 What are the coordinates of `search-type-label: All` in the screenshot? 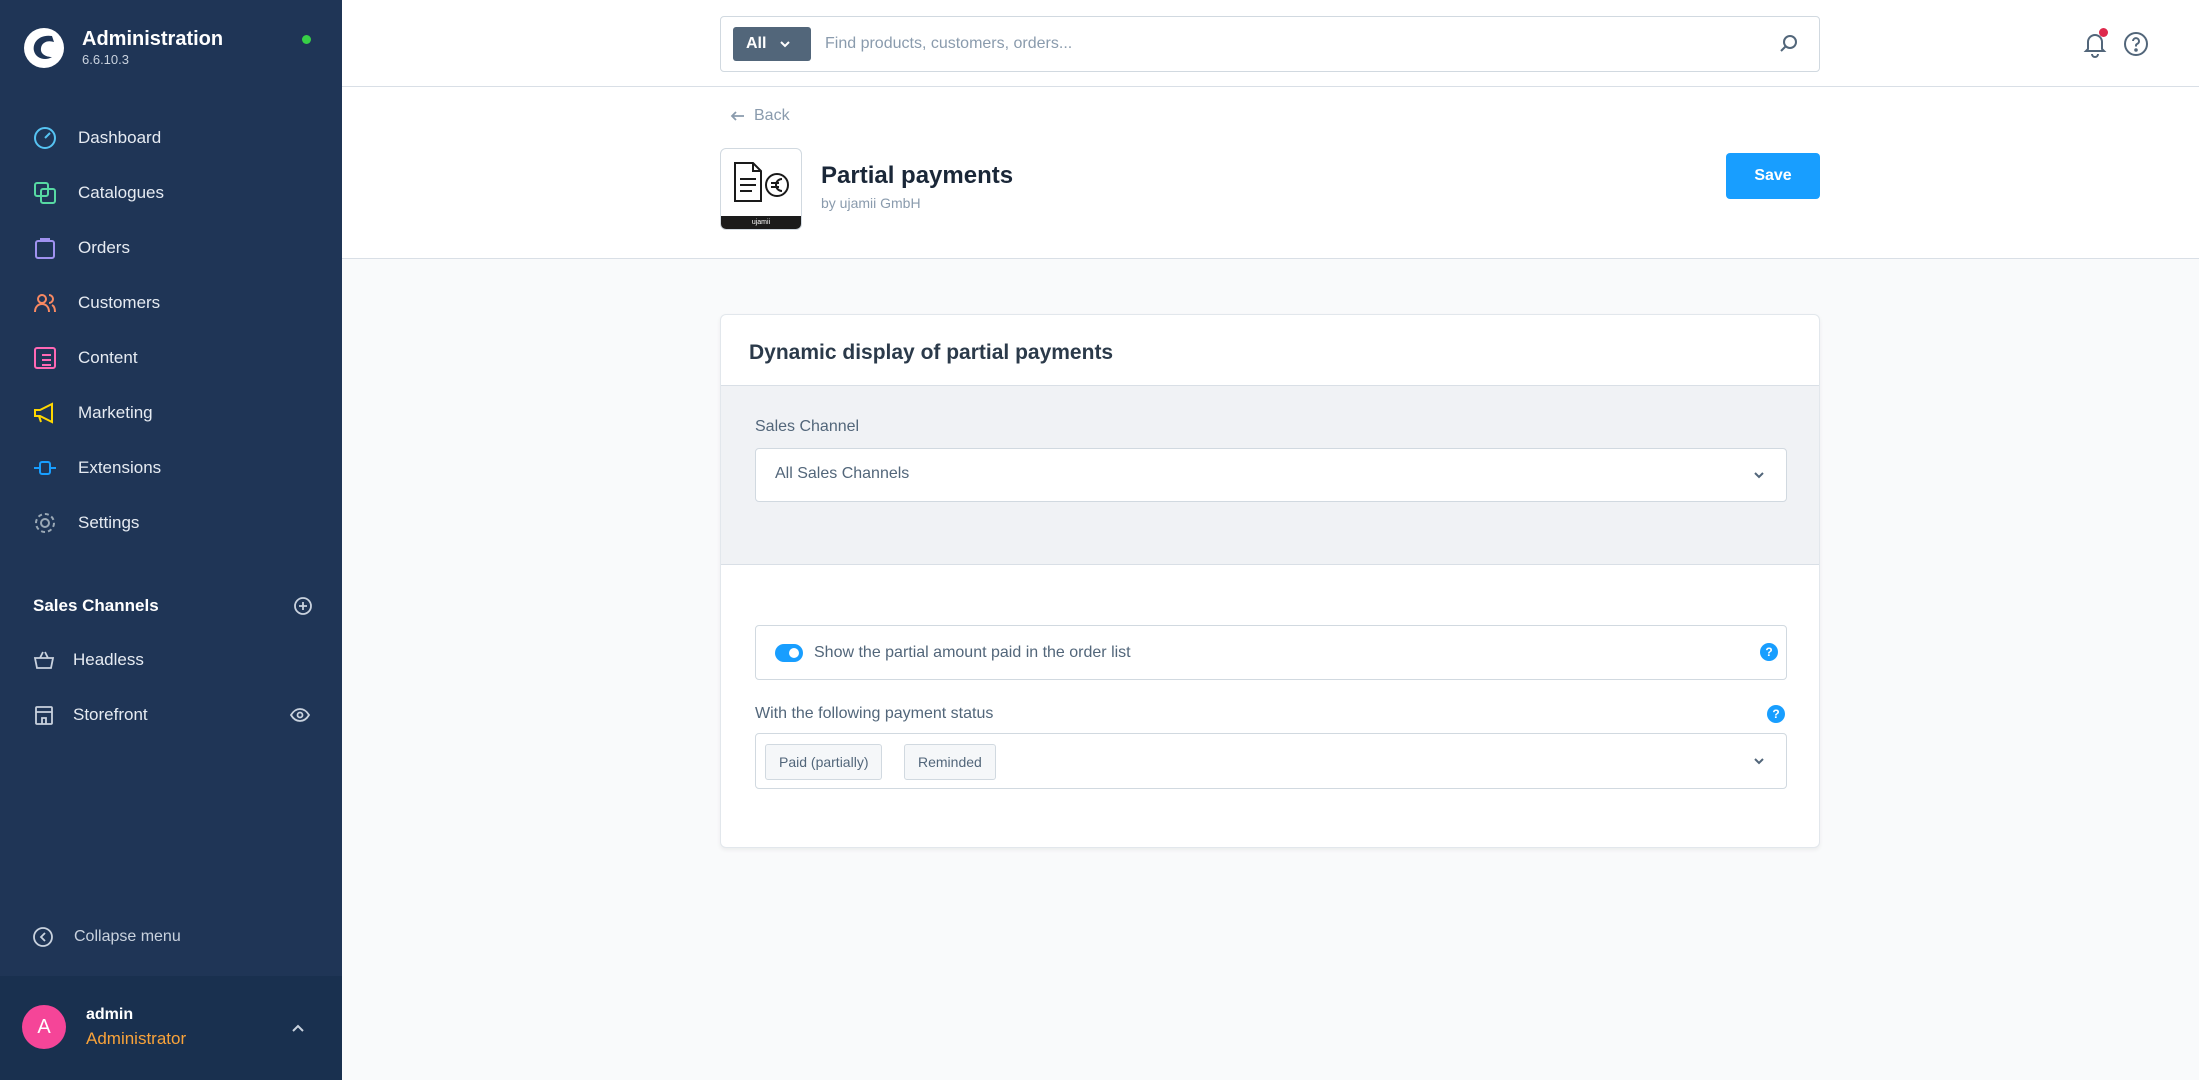 It's located at (756, 43).